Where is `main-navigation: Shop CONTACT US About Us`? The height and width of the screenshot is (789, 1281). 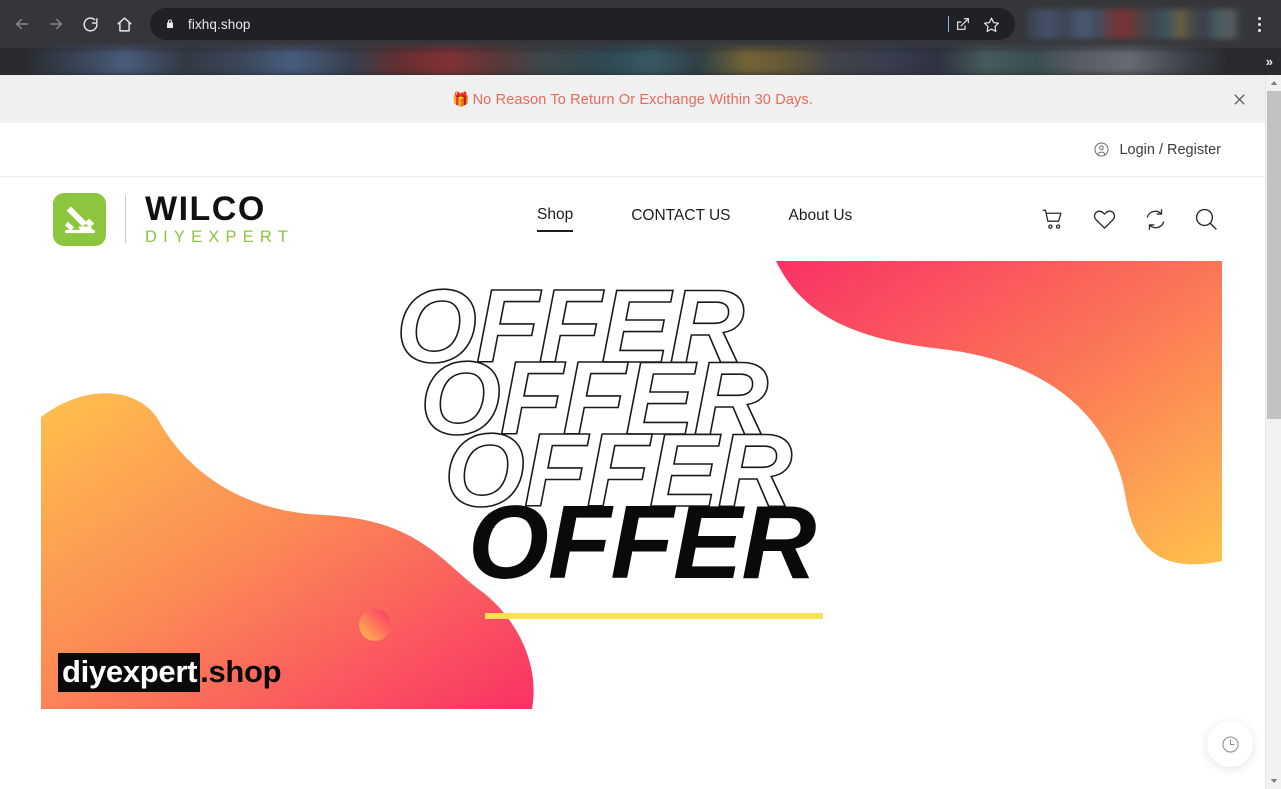 main-navigation: Shop CONTACT US About Us is located at coordinates (694, 219).